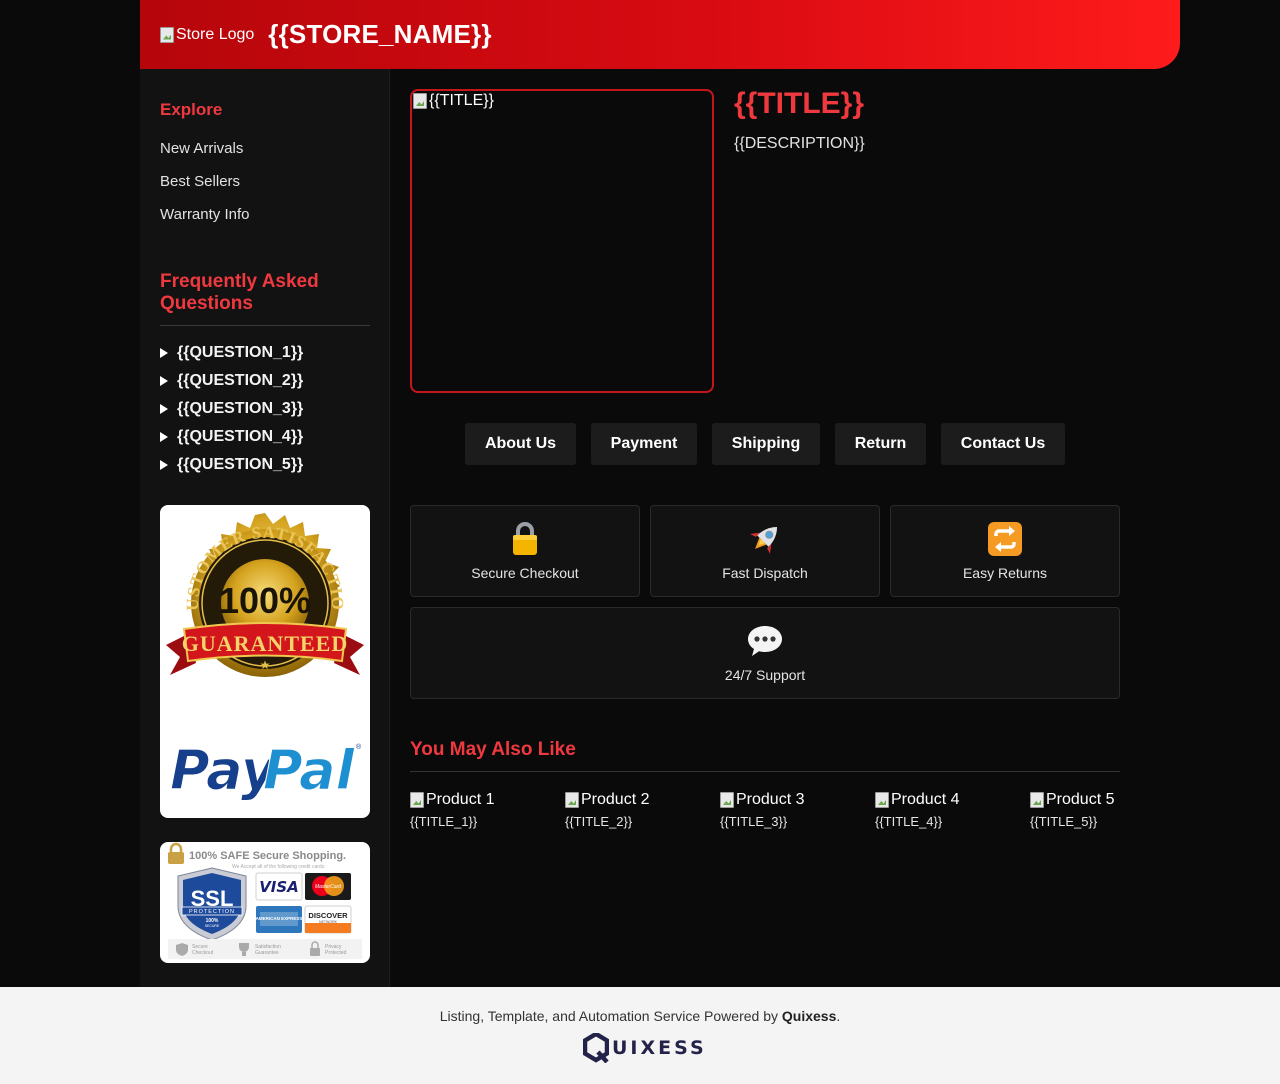 Image resolution: width=1280 pixels, height=1084 pixels. I want to click on related-image-alt: Product 3, so click(770, 799).